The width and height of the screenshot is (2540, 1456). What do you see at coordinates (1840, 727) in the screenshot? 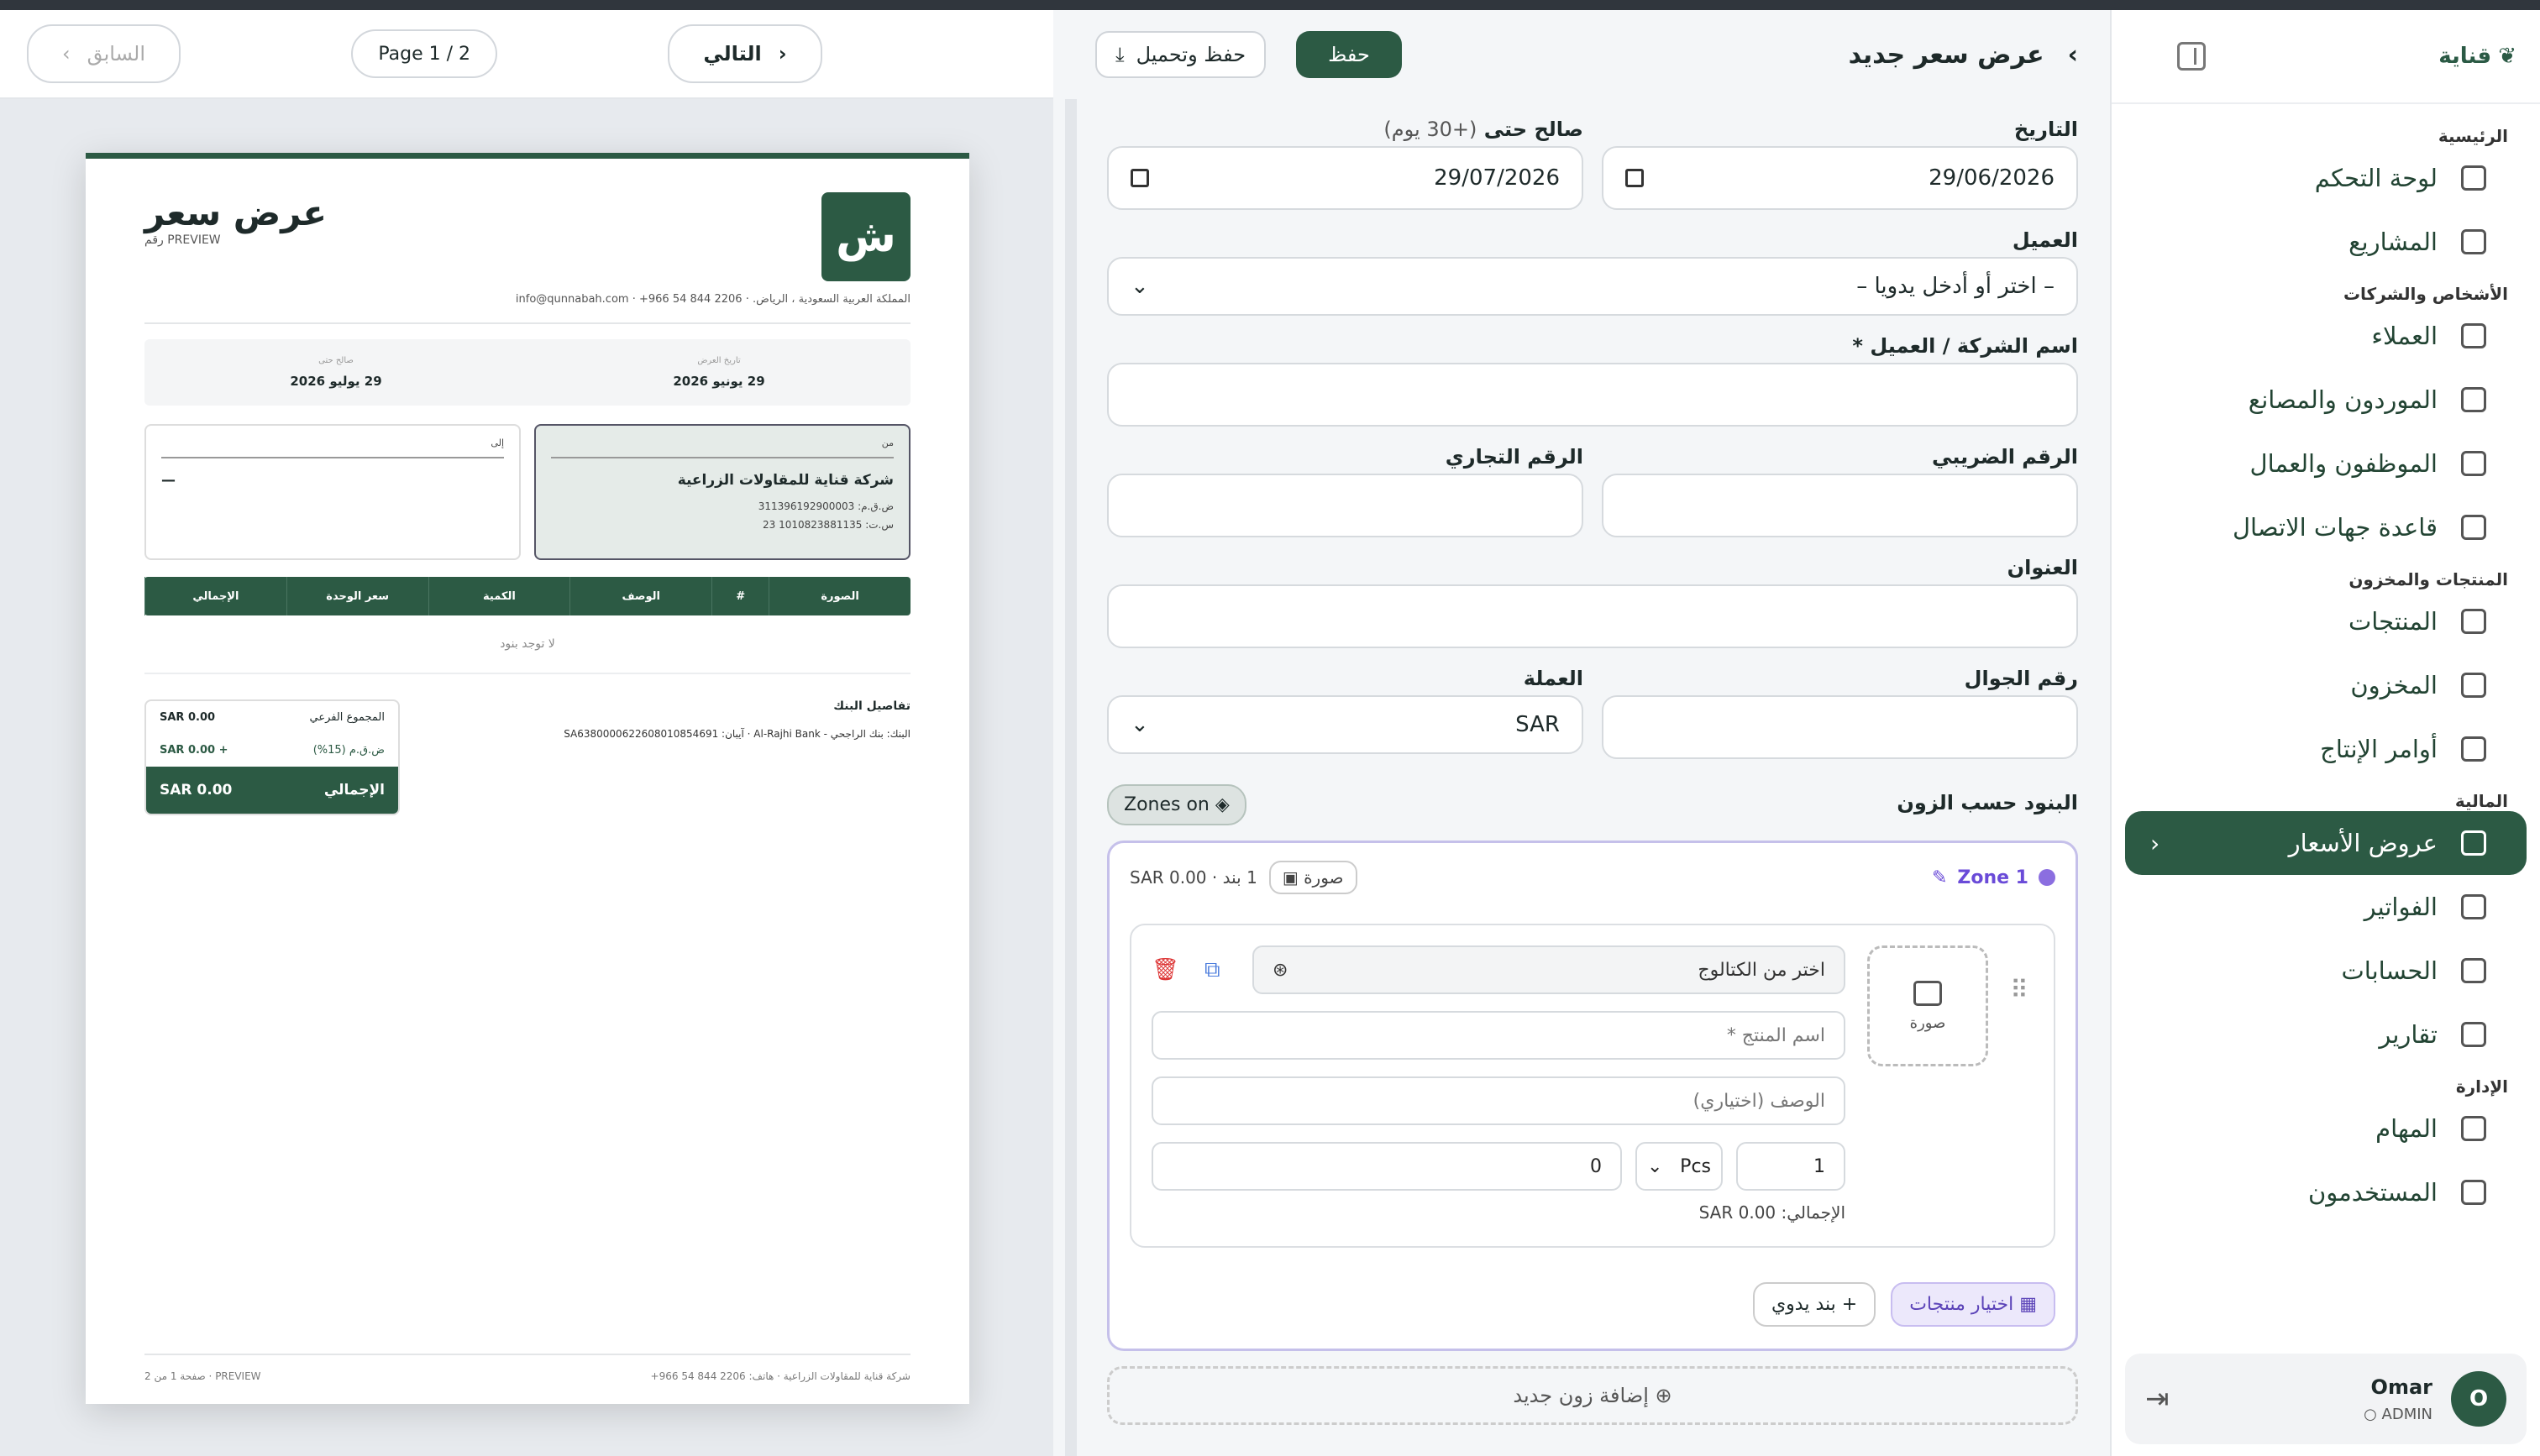
I see `phone-input` at bounding box center [1840, 727].